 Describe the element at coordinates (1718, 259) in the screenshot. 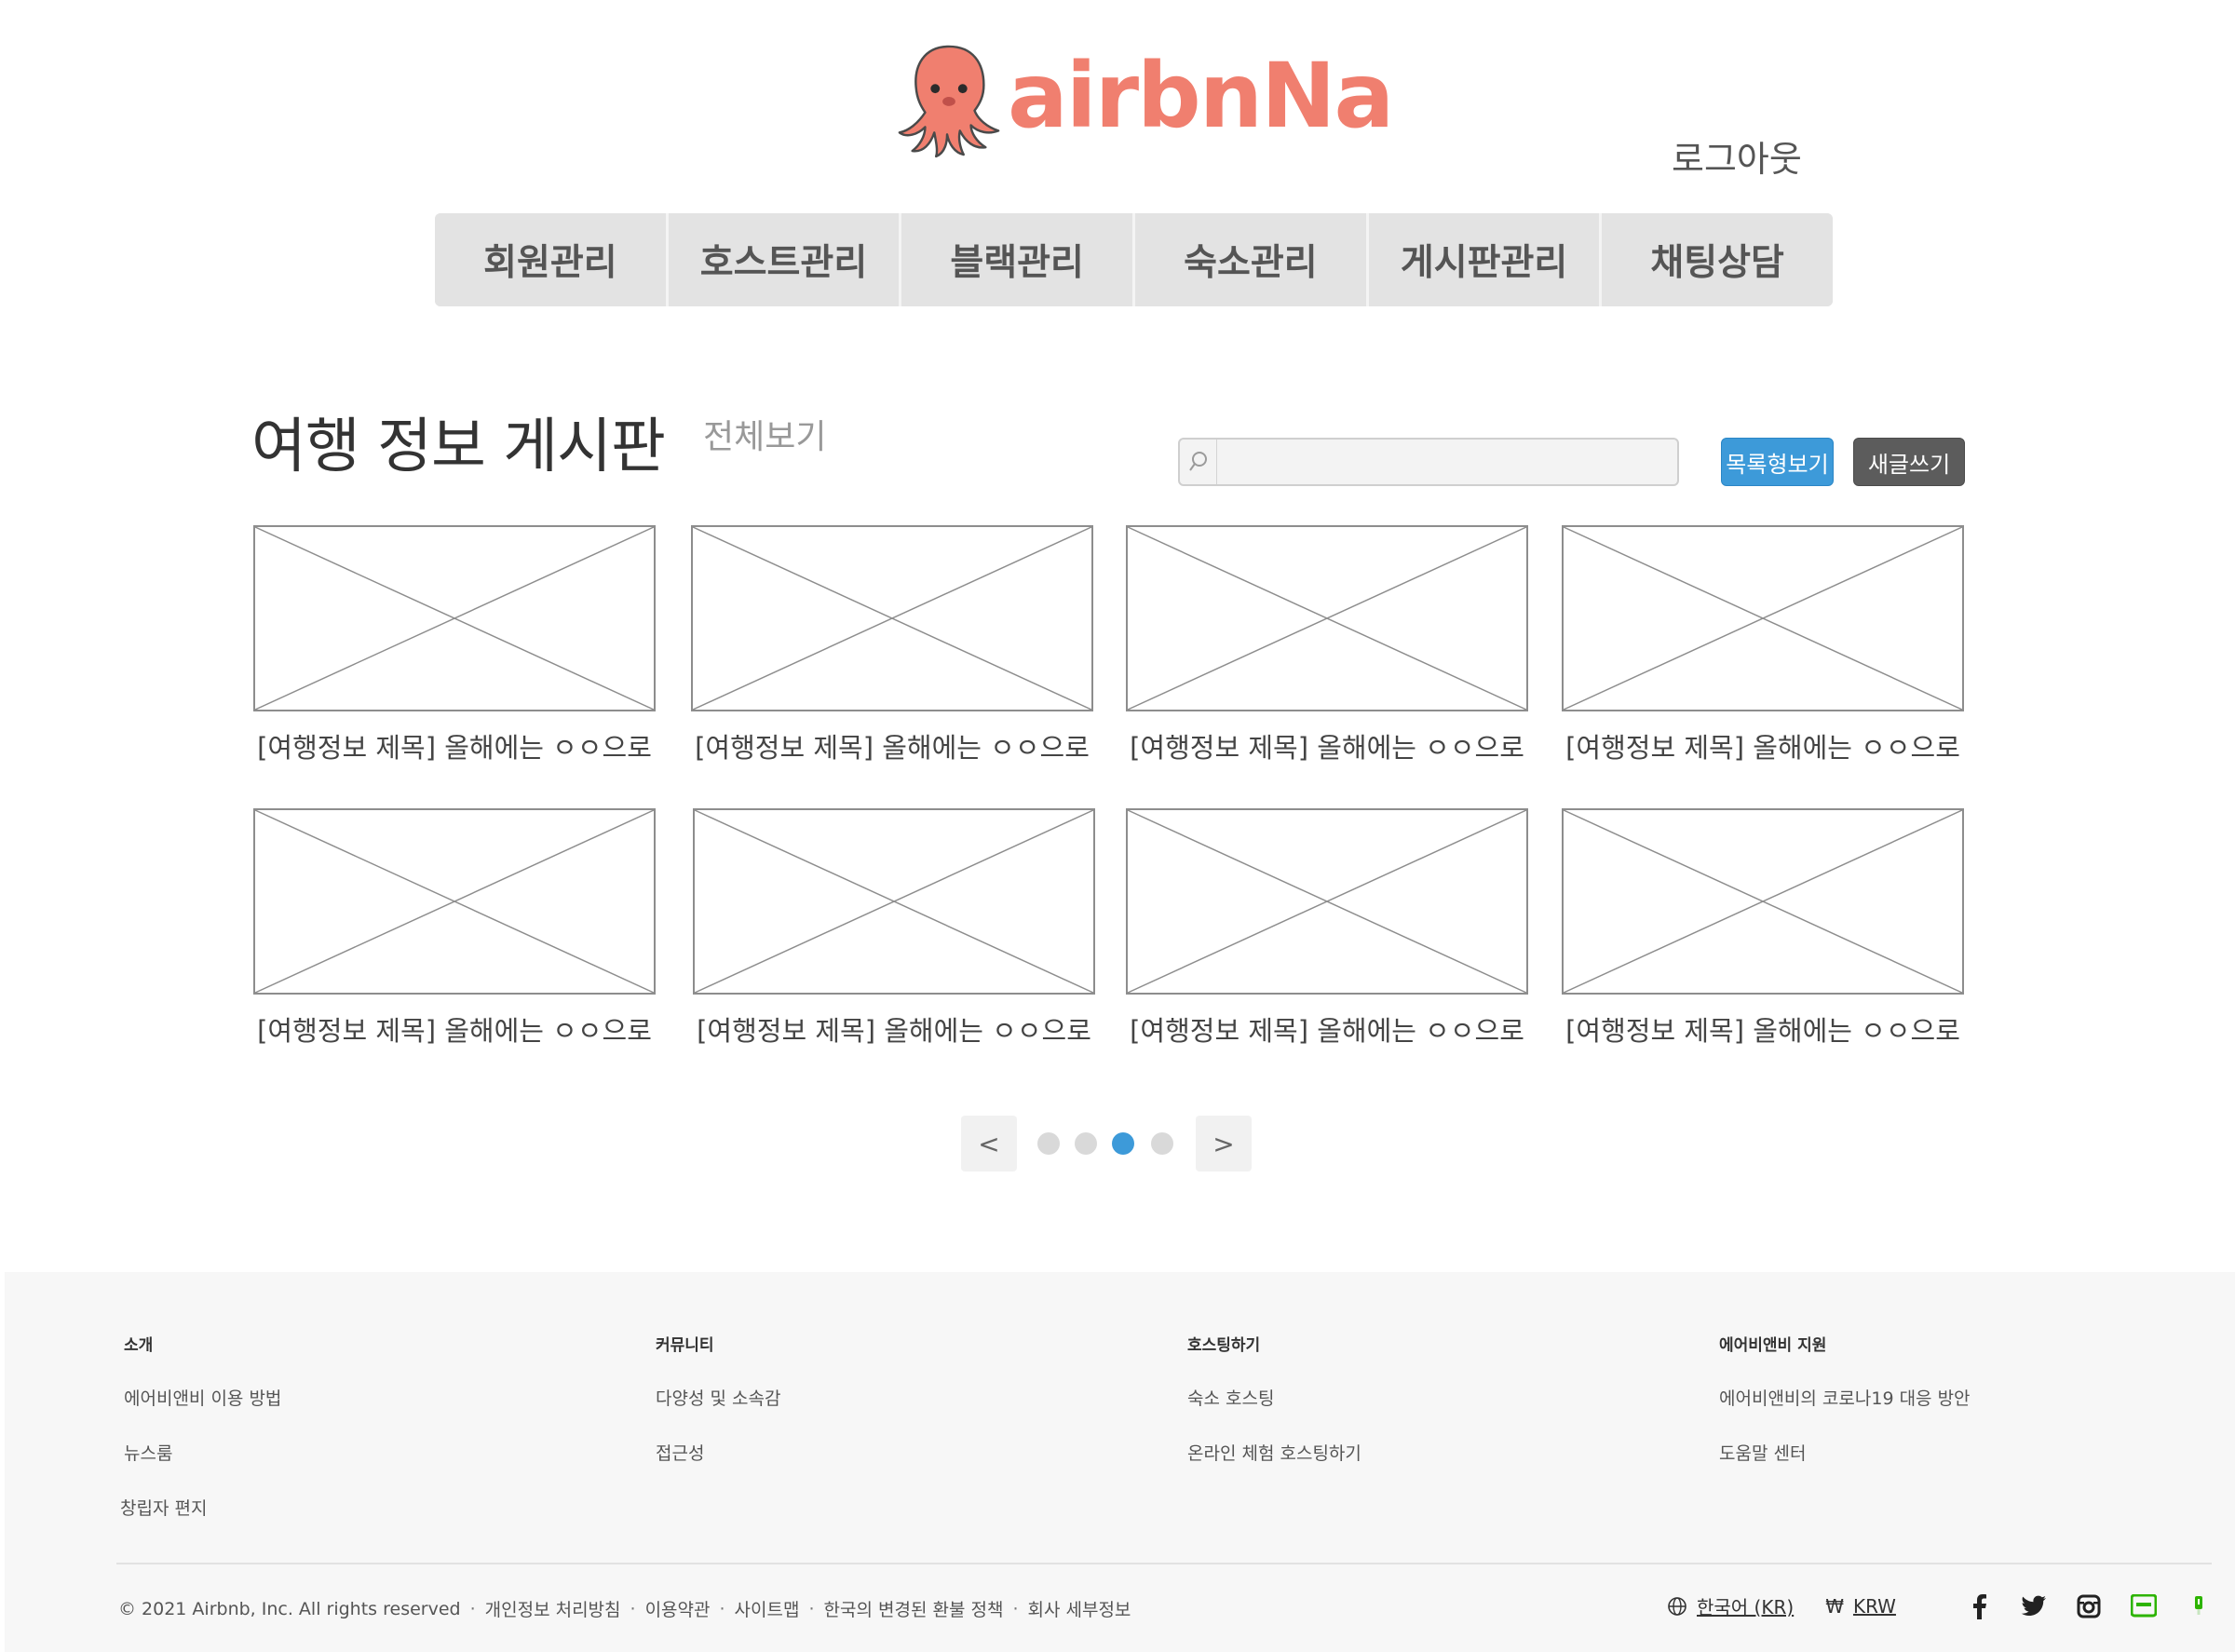

I see `nav-item-chat: 채팅상담` at that location.